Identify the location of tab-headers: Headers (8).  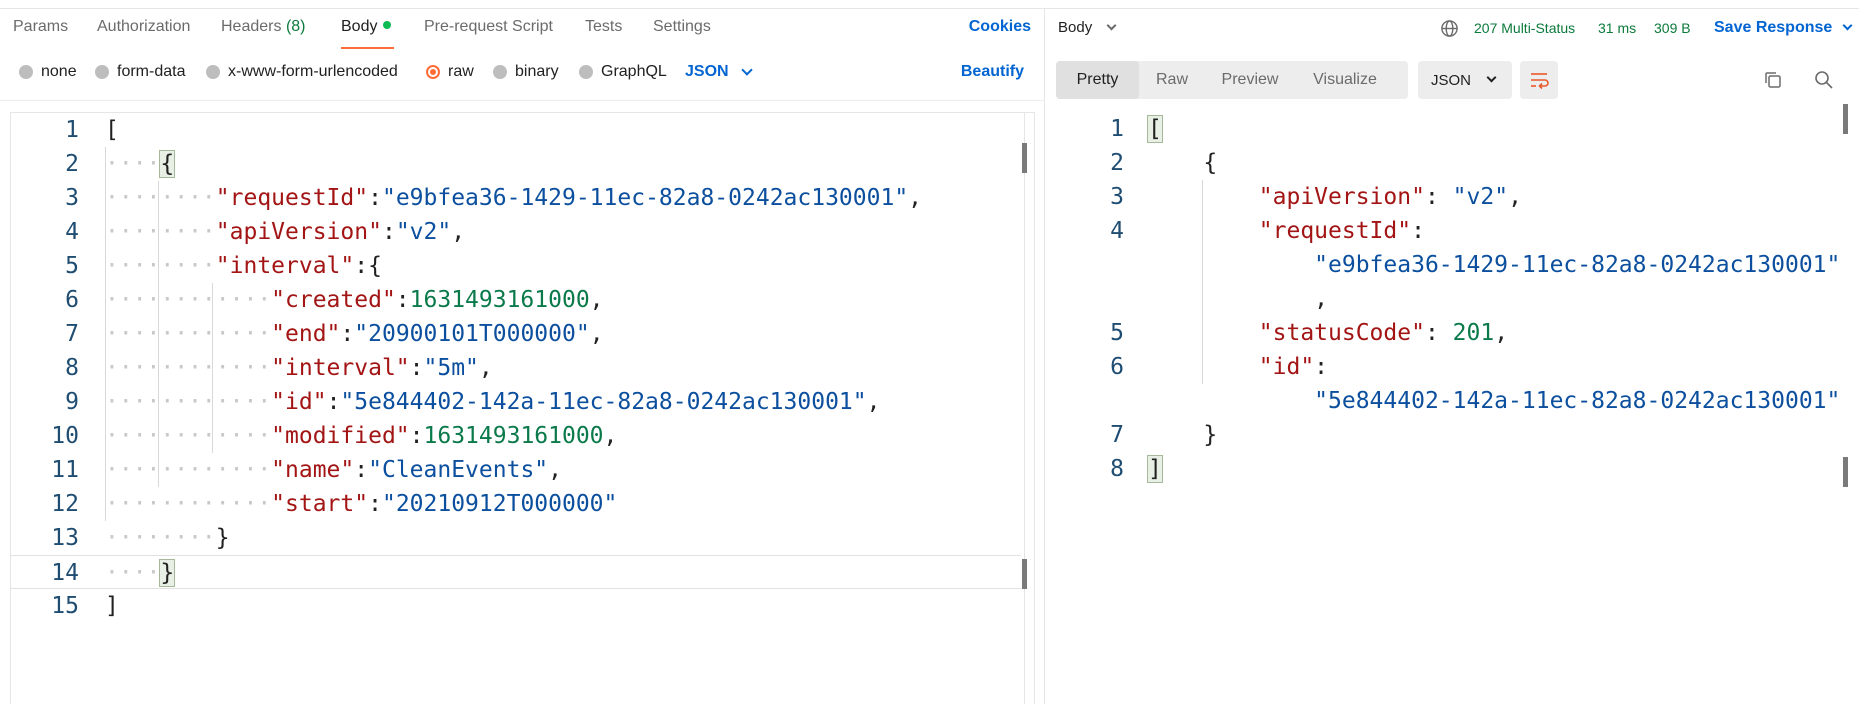
(263, 27).